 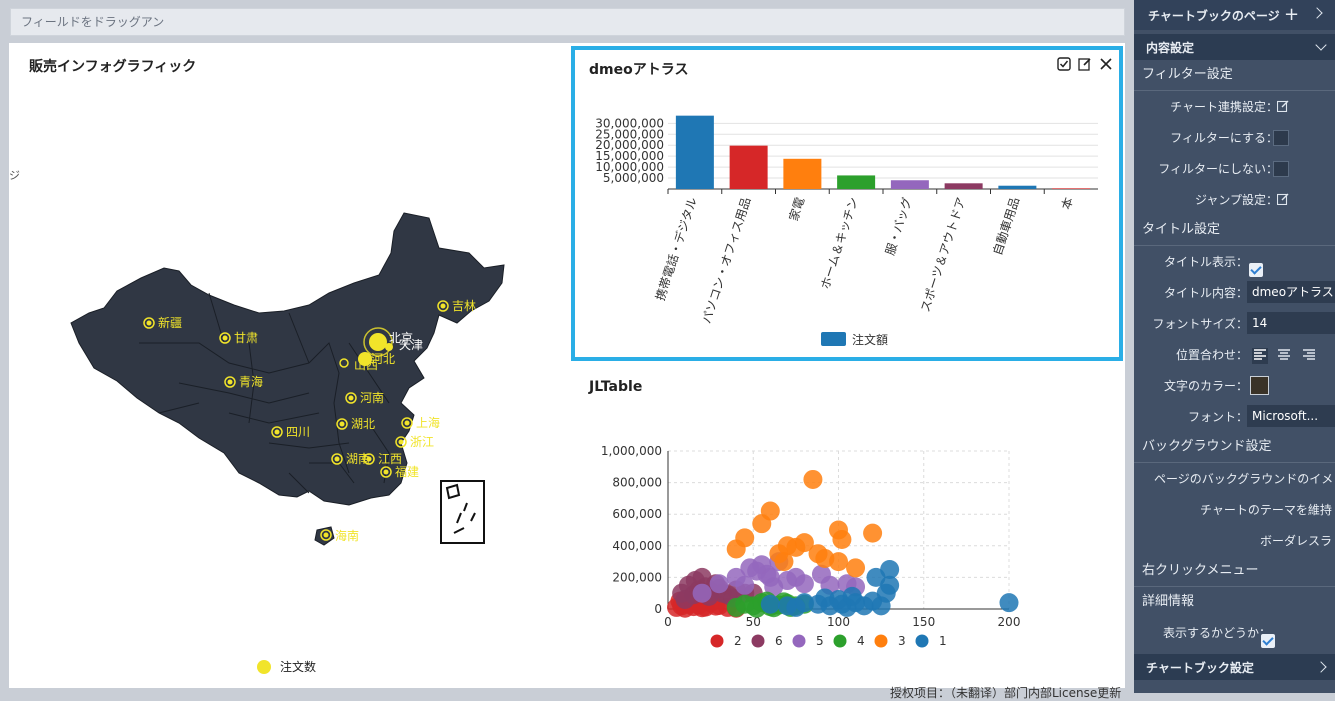 What do you see at coordinates (779, 641) in the screenshot?
I see `scatter-legend-label: 6` at bounding box center [779, 641].